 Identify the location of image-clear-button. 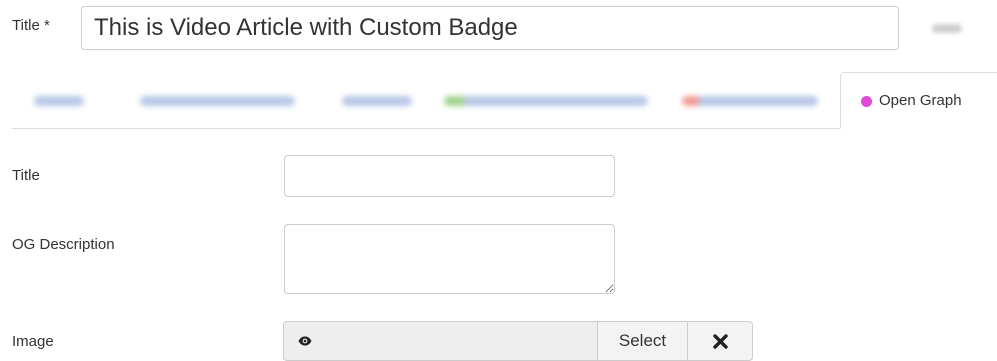
(720, 341).